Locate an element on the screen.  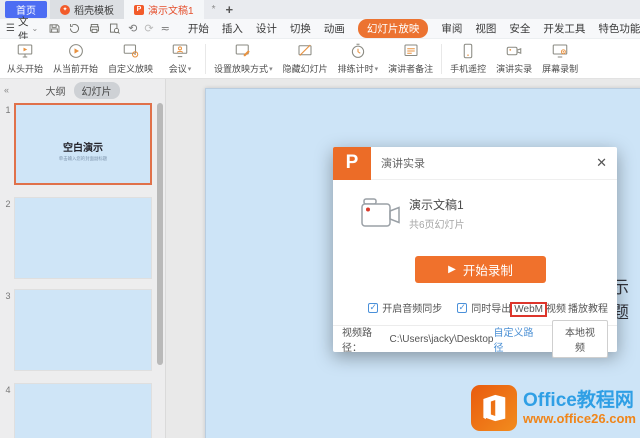
sidebar-scrollbar is located at coordinates (160, 234).